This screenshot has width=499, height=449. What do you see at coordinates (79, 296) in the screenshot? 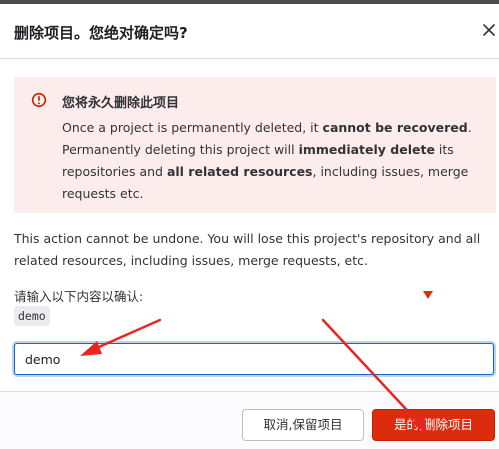
I see `confirm-label: 请输入以下内容以确认:` at bounding box center [79, 296].